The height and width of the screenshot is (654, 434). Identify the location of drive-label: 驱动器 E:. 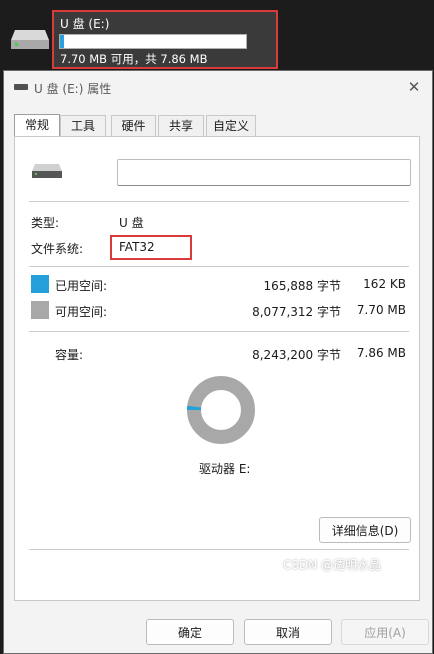
(225, 469).